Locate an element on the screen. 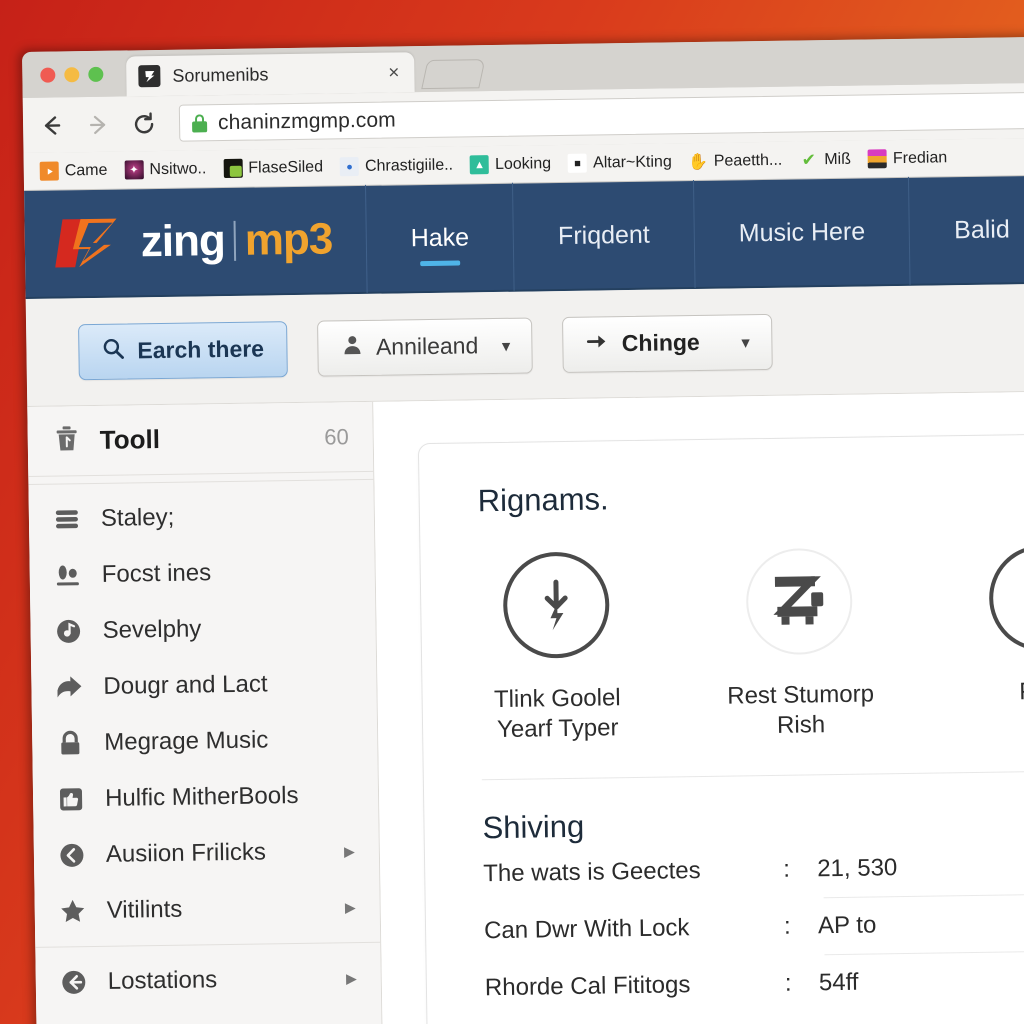 This screenshot has width=1024, height=1024. annileand-button-label: Annileand is located at coordinates (427, 346).